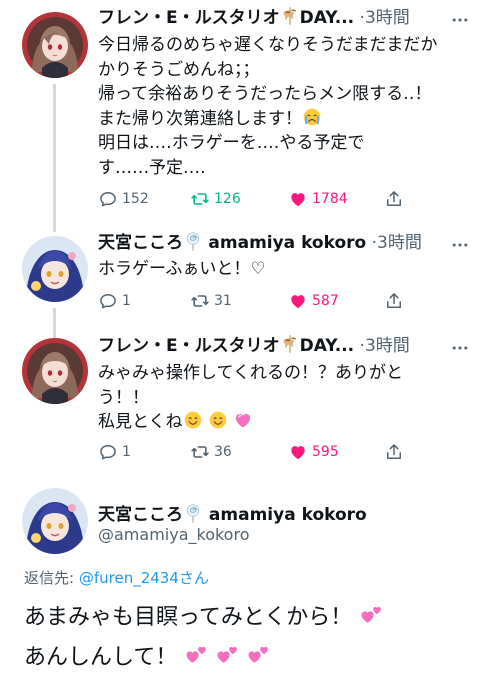 The width and height of the screenshot is (490, 680). I want to click on text-line: 私見とくね, so click(140, 422).